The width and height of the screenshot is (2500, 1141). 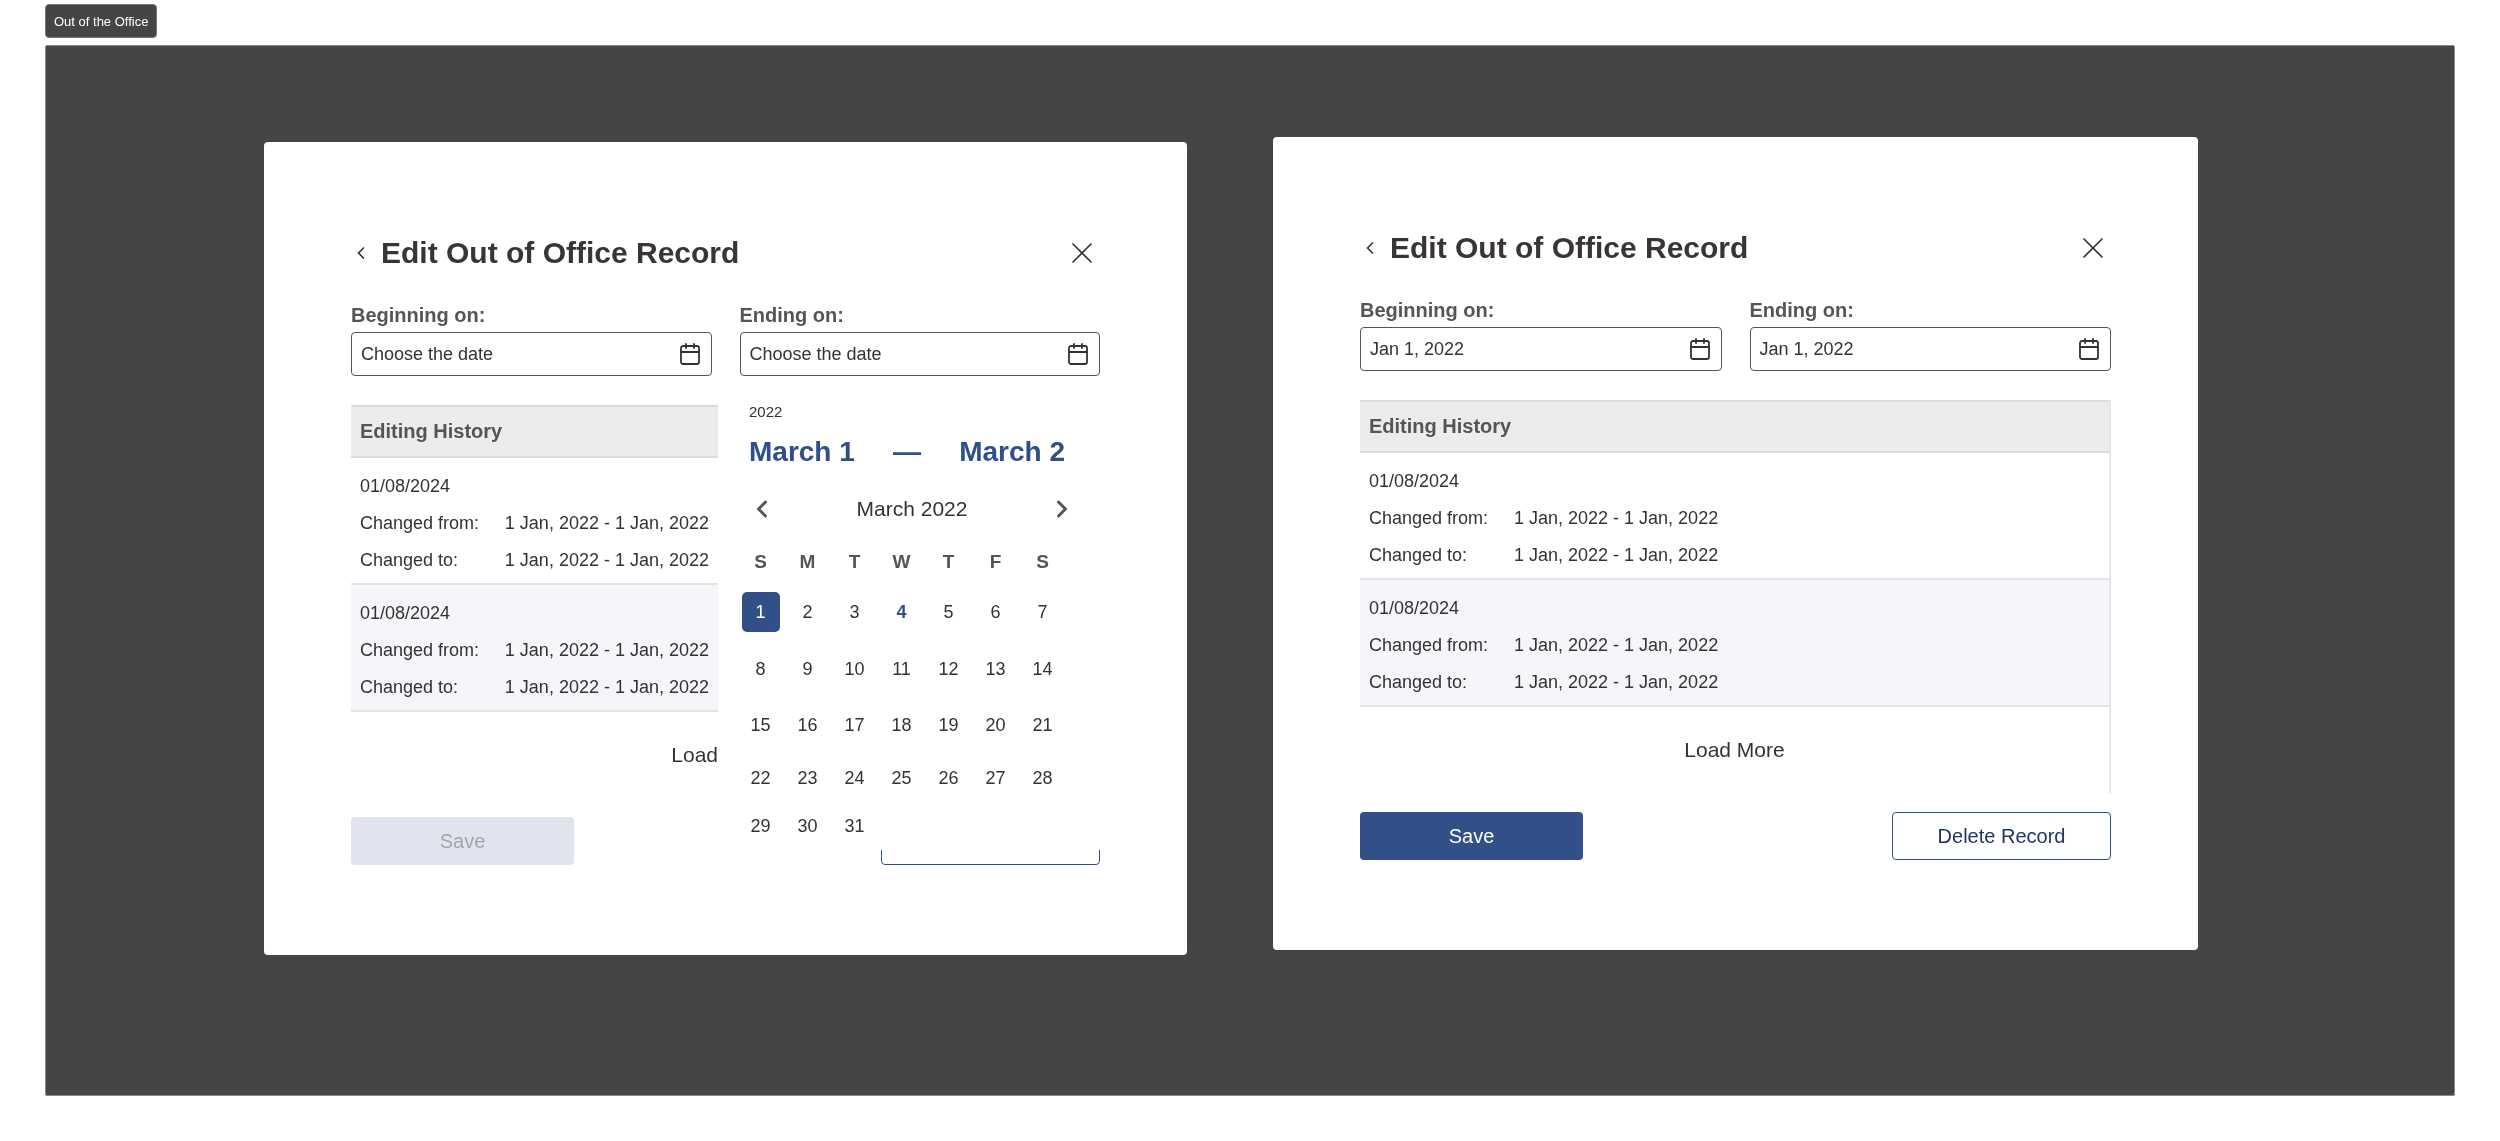 What do you see at coordinates (995, 669) in the screenshot?
I see `calendar-day: 13` at bounding box center [995, 669].